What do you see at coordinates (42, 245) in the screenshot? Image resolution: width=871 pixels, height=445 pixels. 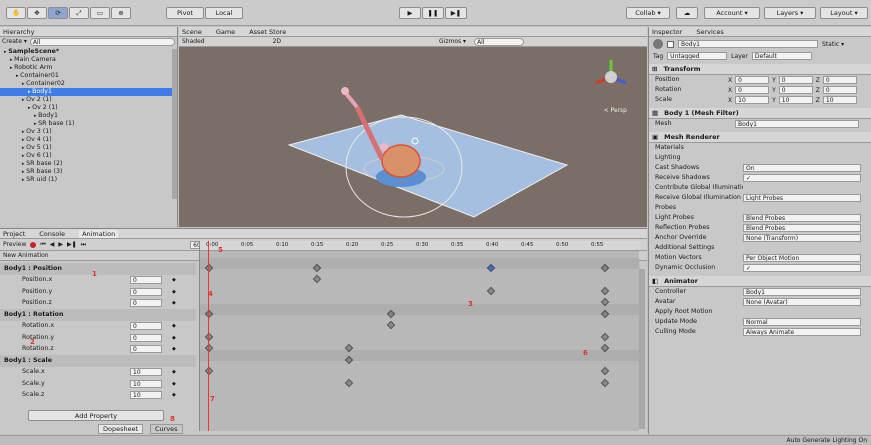 I see `first-key-button: ⏮` at bounding box center [42, 245].